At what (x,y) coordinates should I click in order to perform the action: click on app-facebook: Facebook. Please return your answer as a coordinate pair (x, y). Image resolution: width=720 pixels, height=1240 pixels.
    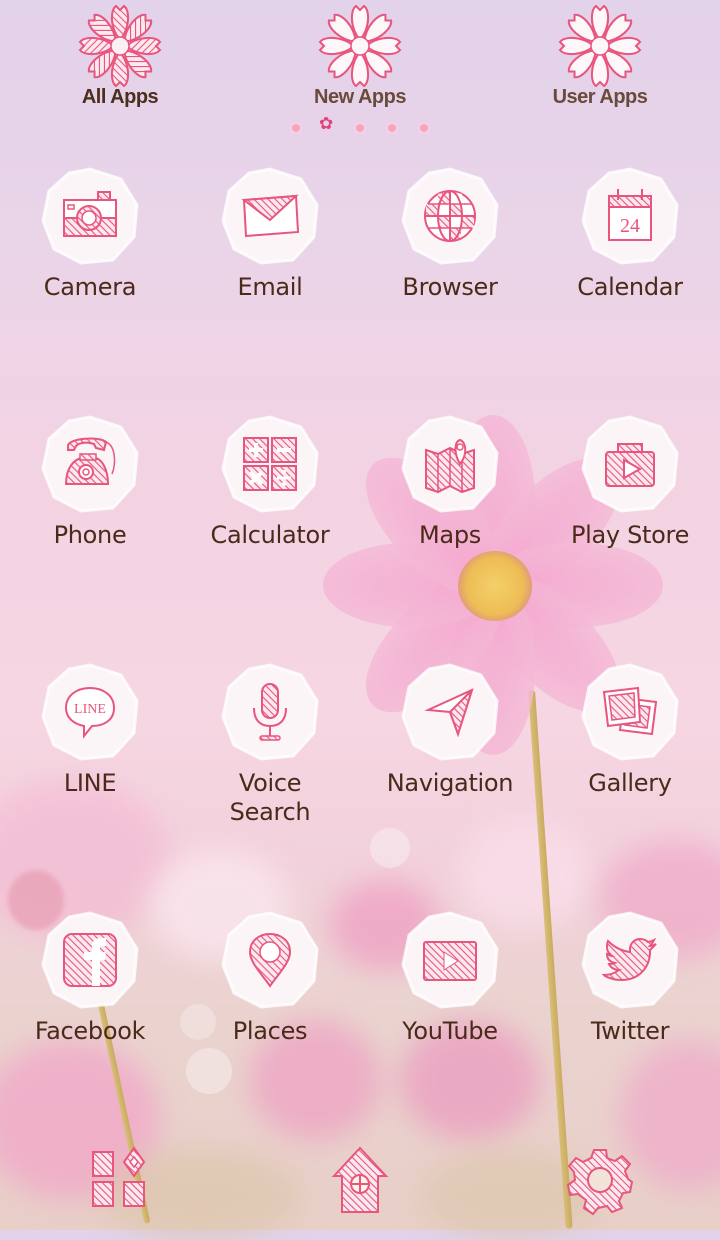
    Looking at the image, I should click on (90, 978).